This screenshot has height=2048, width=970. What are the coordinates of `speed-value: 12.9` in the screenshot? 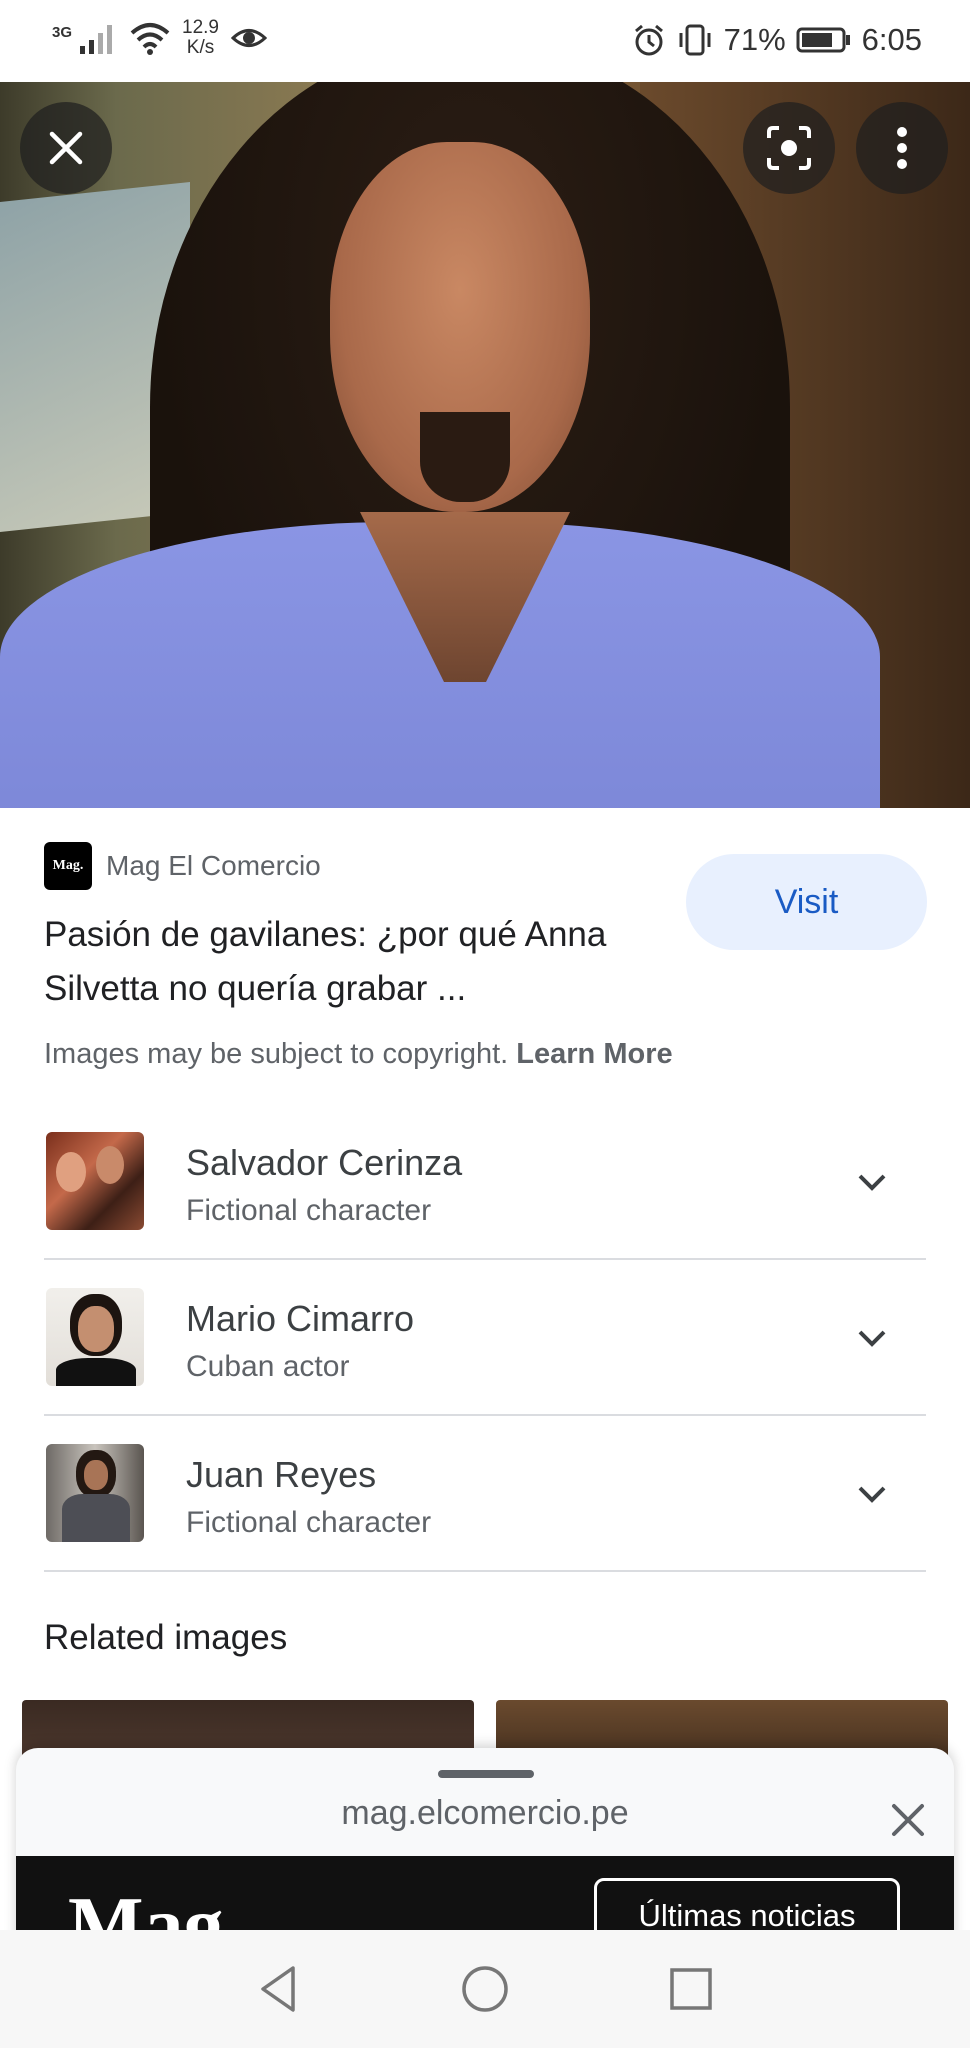 It's located at (200, 27).